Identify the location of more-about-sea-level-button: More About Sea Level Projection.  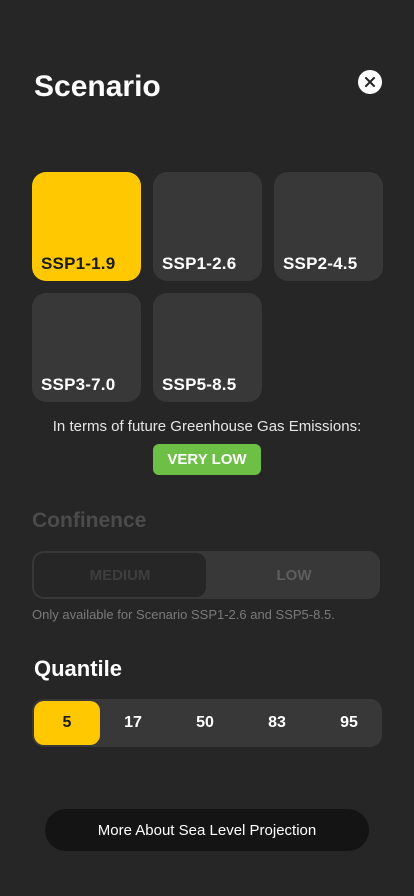
(207, 830).